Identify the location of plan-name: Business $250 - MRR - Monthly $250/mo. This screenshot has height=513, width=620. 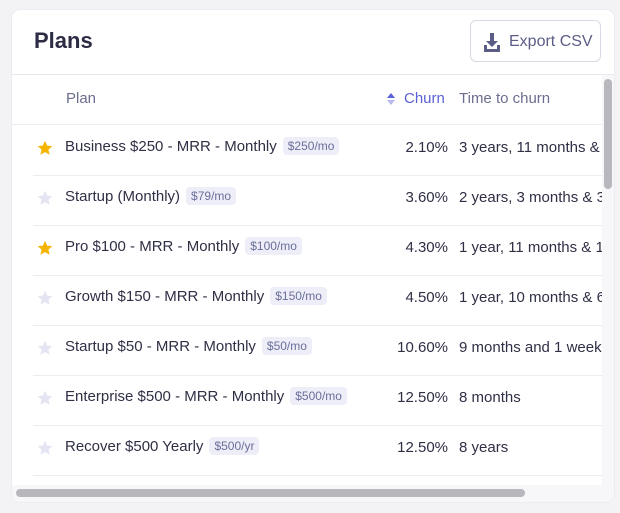
(202, 146).